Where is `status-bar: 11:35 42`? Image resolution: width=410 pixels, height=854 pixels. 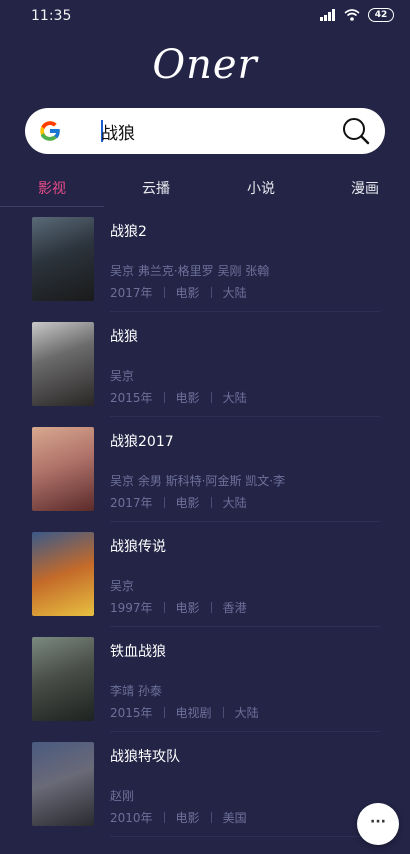
status-bar: 11:35 42 is located at coordinates (205, 17).